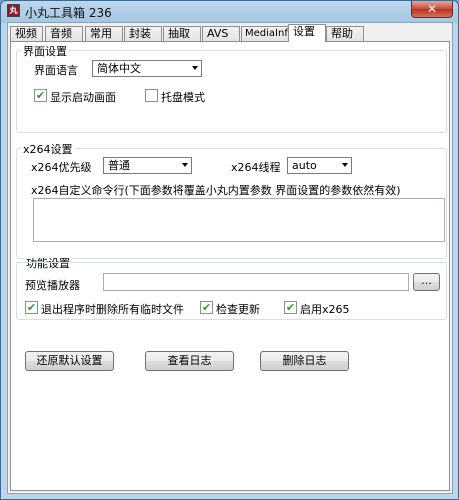 Image resolution: width=459 pixels, height=500 pixels. What do you see at coordinates (45, 51) in the screenshot?
I see `ui-settings-title: 界面设置` at bounding box center [45, 51].